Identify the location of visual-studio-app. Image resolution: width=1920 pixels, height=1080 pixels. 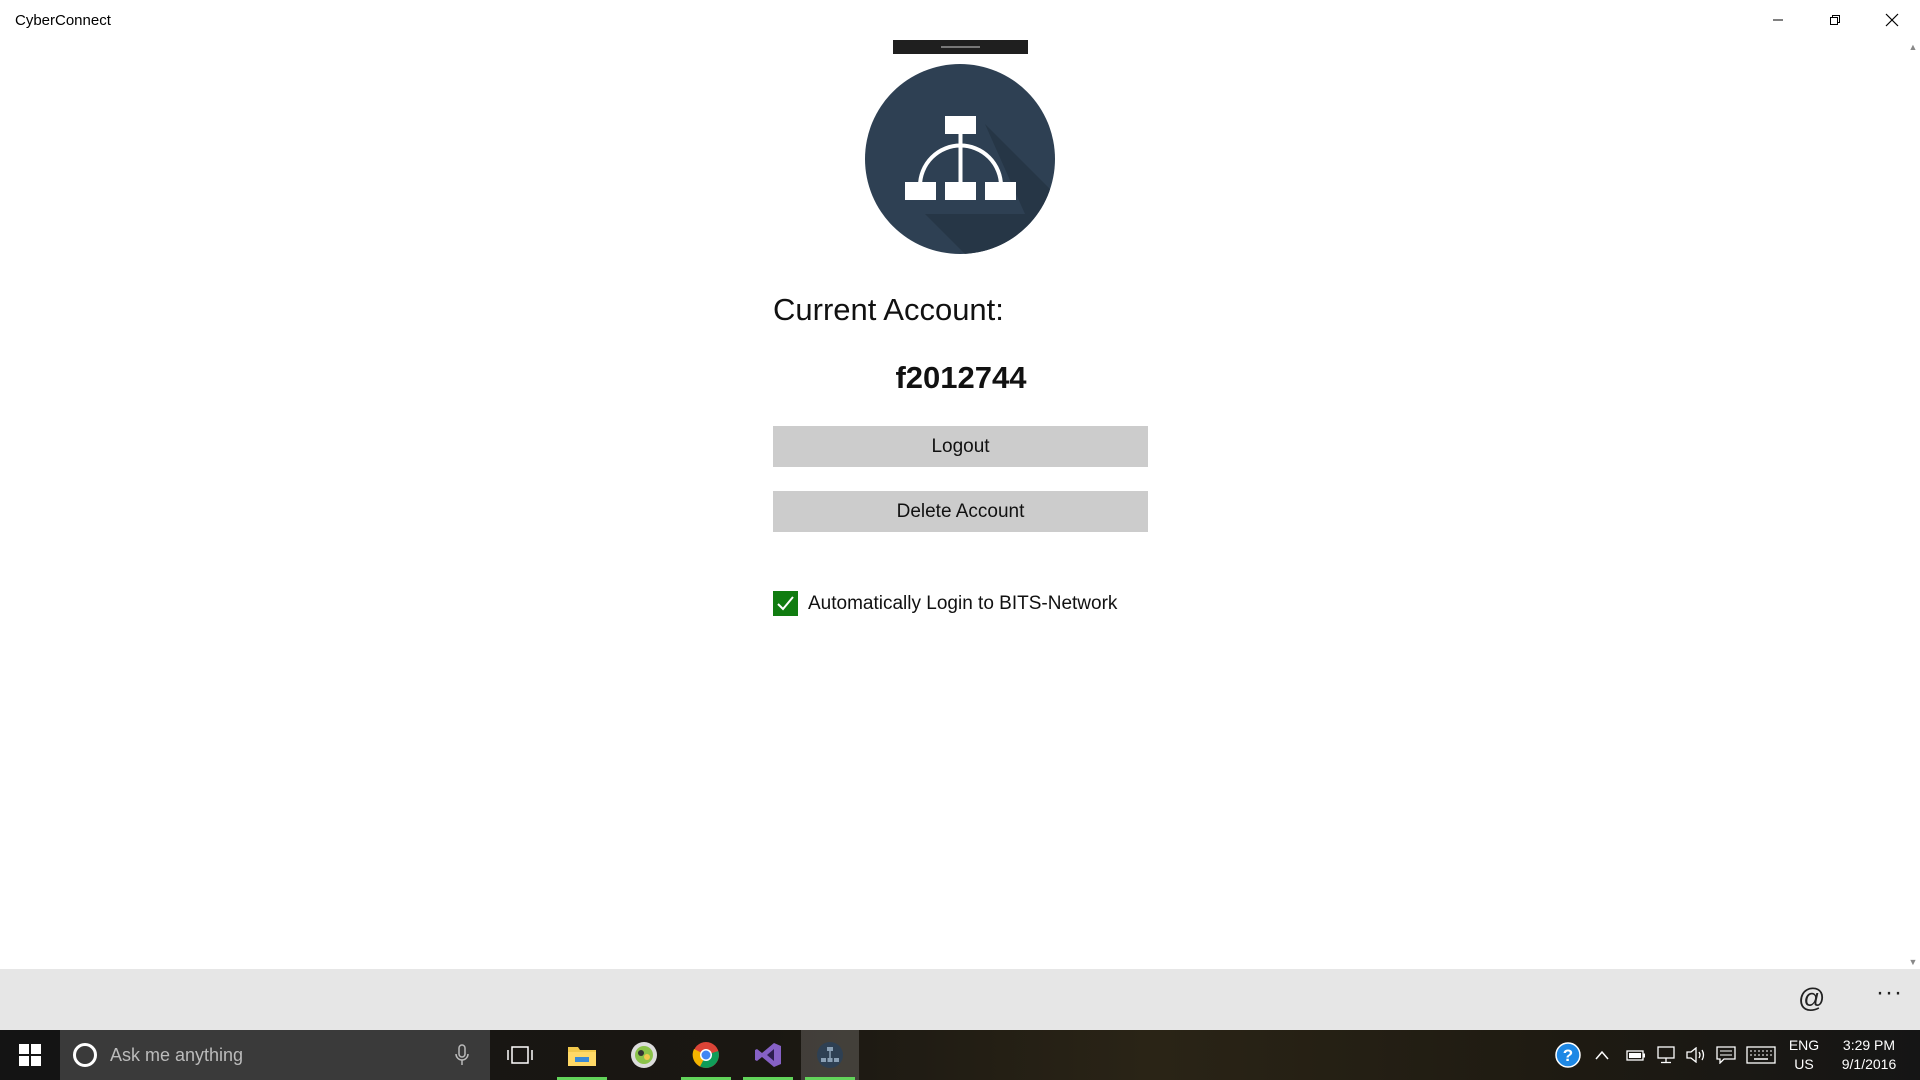
(768, 1055).